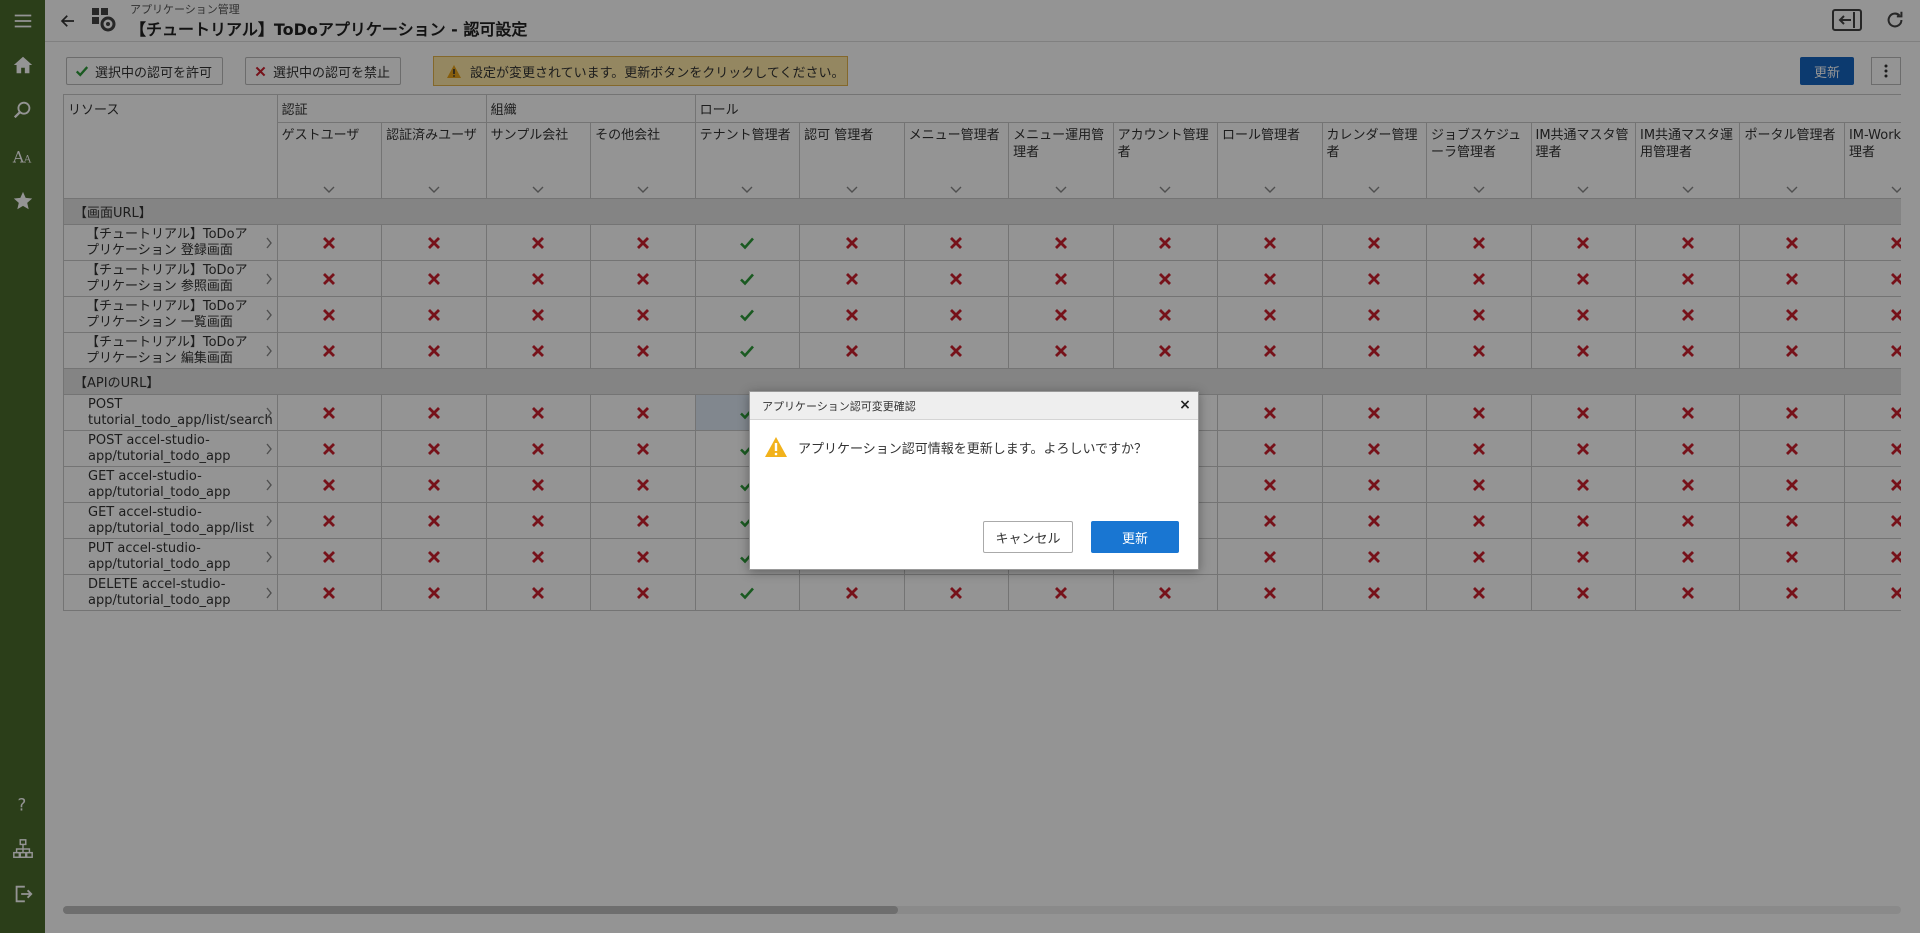 The width and height of the screenshot is (1920, 933). Describe the element at coordinates (1185, 405) in the screenshot. I see `close-icon: ×` at that location.